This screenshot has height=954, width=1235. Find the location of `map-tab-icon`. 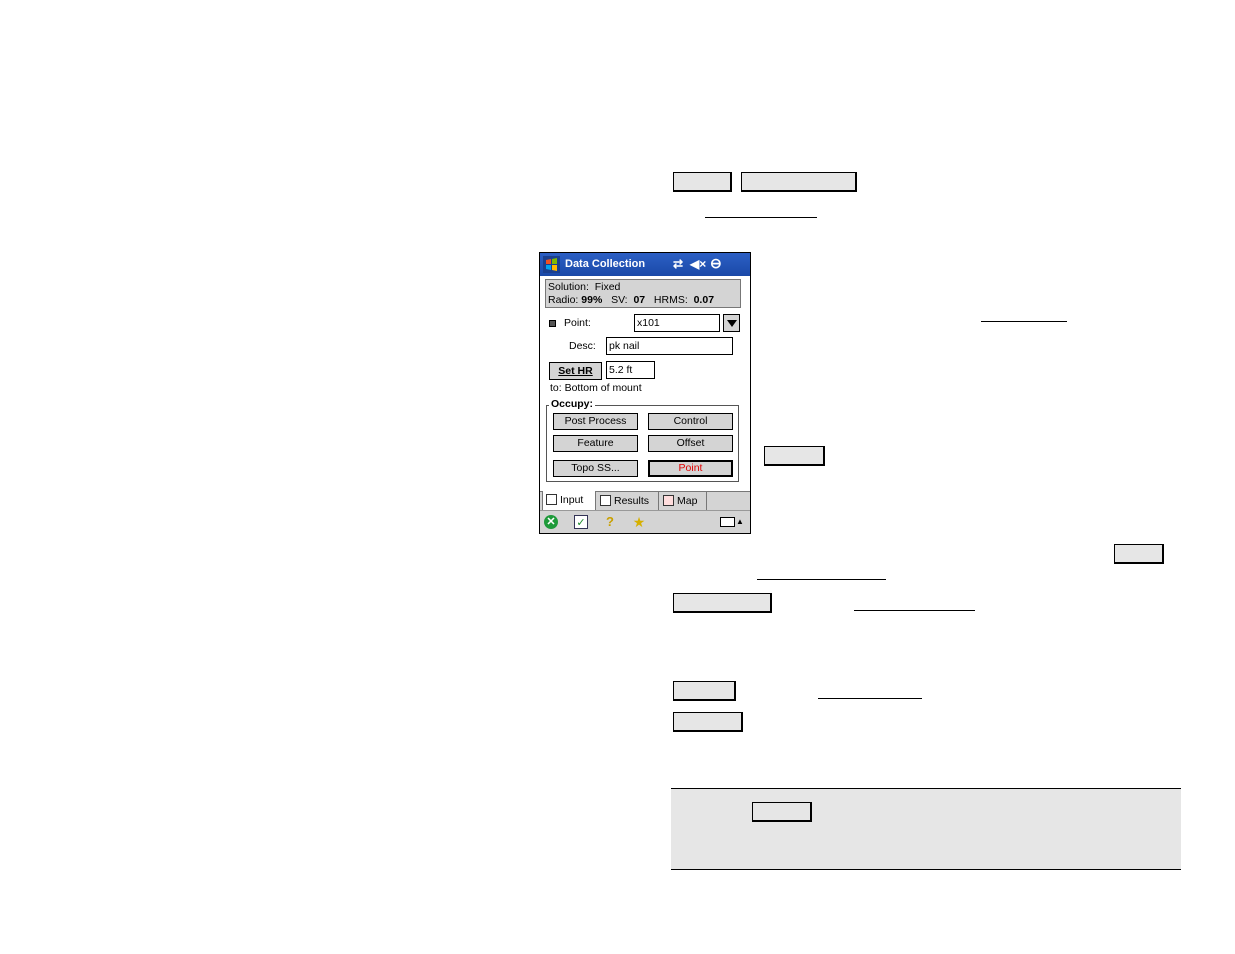

map-tab-icon is located at coordinates (668, 500).